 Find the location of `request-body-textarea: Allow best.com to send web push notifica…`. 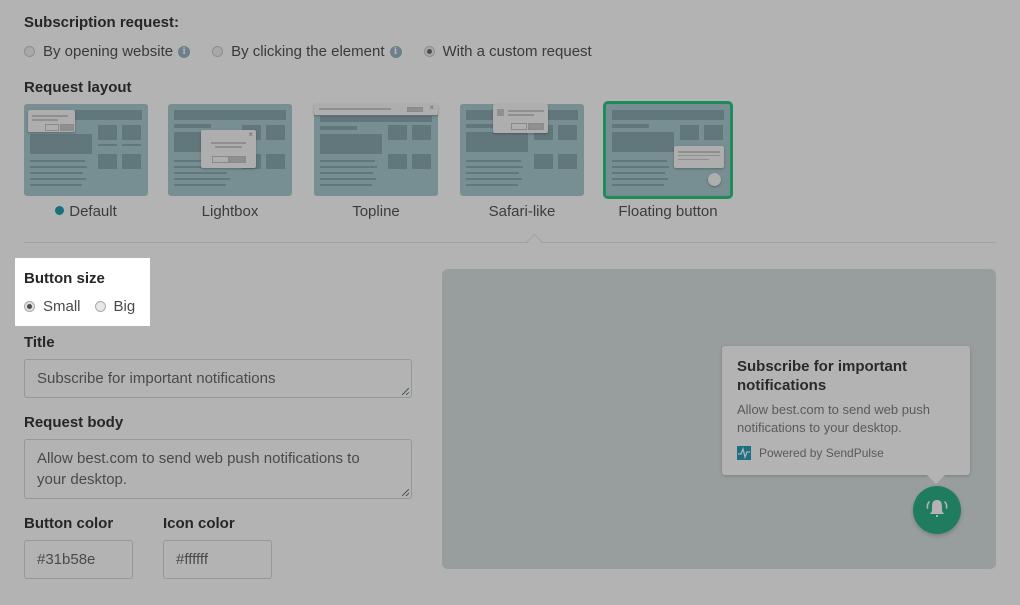

request-body-textarea: Allow best.com to send web push notifica… is located at coordinates (218, 469).